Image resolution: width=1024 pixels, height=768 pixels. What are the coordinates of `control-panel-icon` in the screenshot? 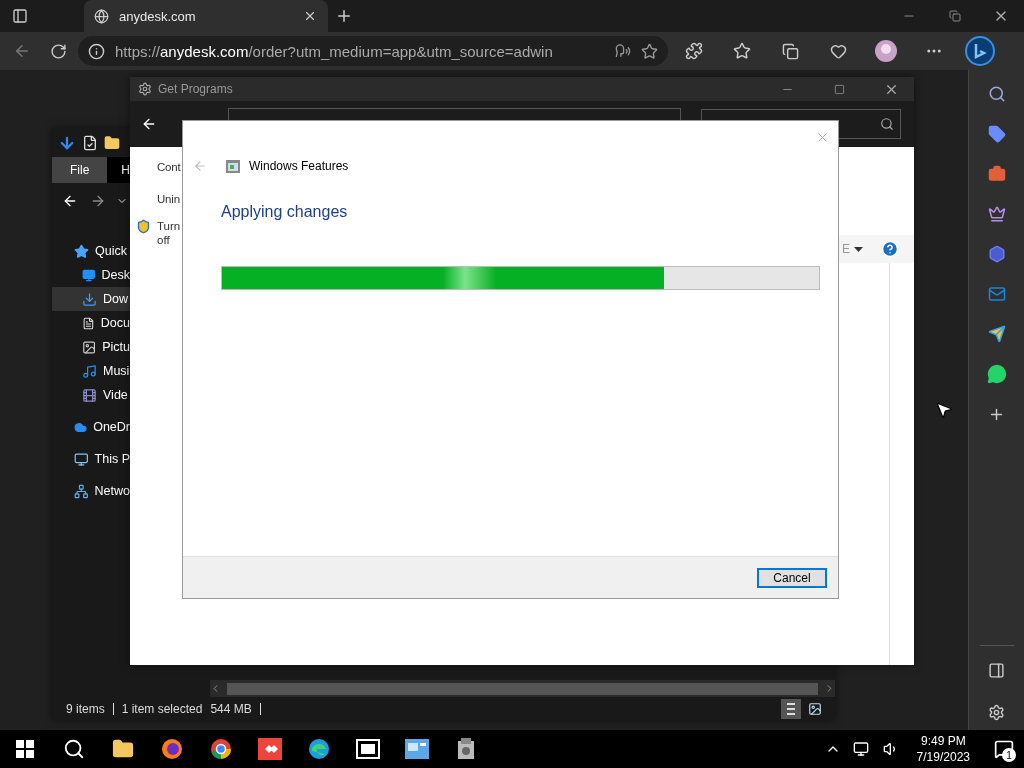 It's located at (416, 749).